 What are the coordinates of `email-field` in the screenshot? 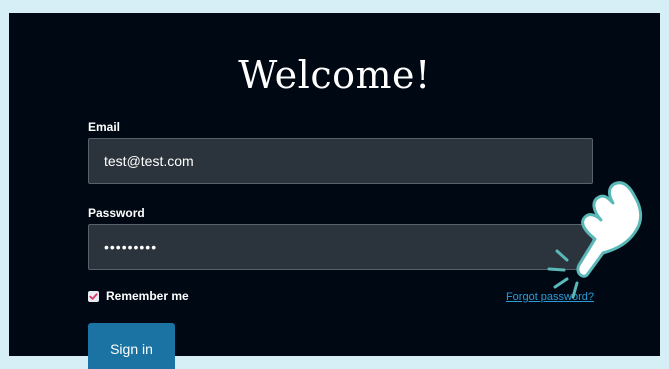 It's located at (340, 161).